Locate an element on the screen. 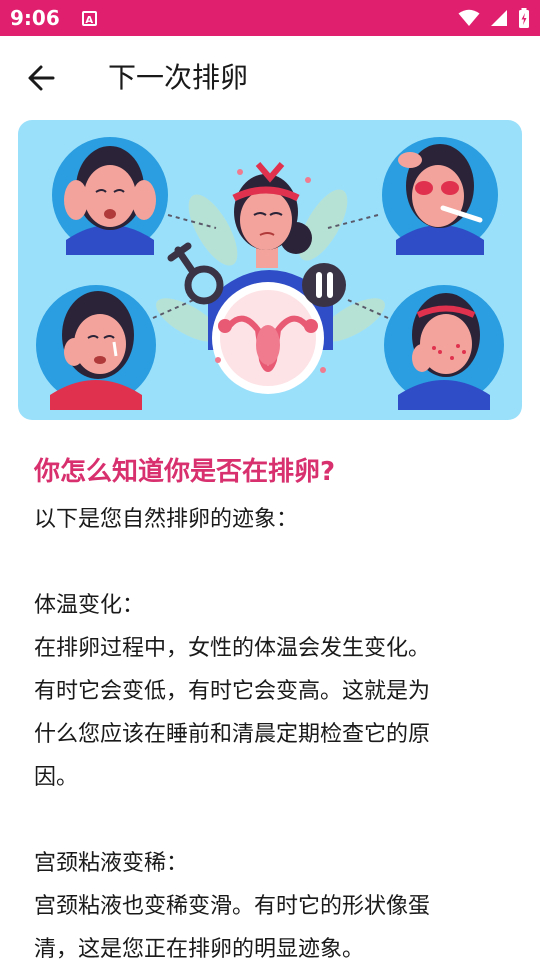 Image resolution: width=540 pixels, height=971 pixels. article-question: 你怎么知道你是否在排卵? is located at coordinates (185, 472).